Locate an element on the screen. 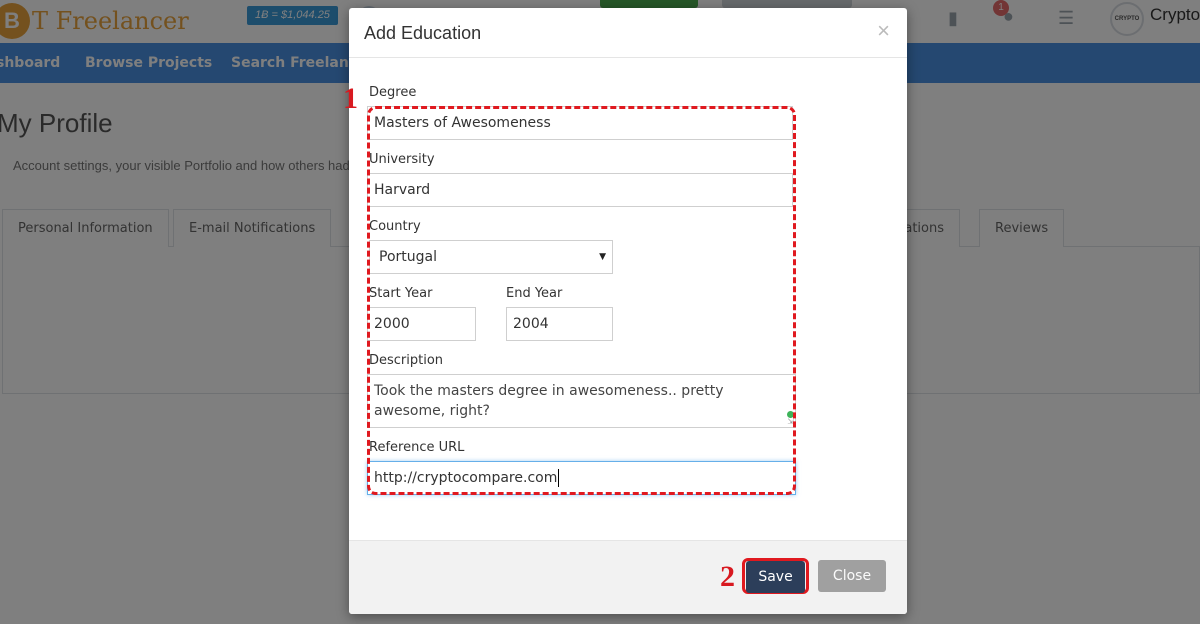 This screenshot has height=624, width=1200. annotation-step-1: 1 is located at coordinates (350, 98).